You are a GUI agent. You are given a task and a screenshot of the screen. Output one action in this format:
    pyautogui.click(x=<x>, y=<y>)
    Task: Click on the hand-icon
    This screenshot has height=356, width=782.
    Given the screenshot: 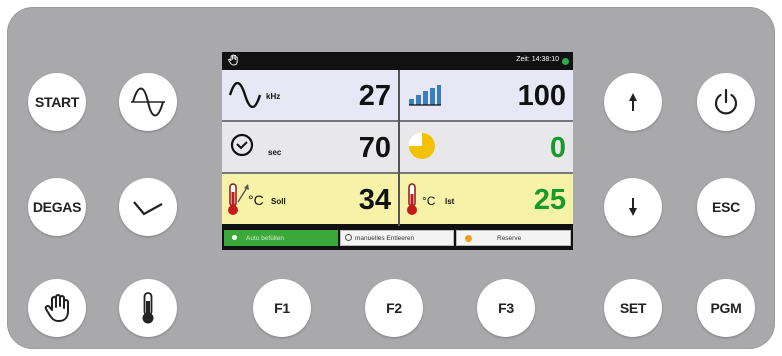 What is the action you would take?
    pyautogui.click(x=56, y=308)
    